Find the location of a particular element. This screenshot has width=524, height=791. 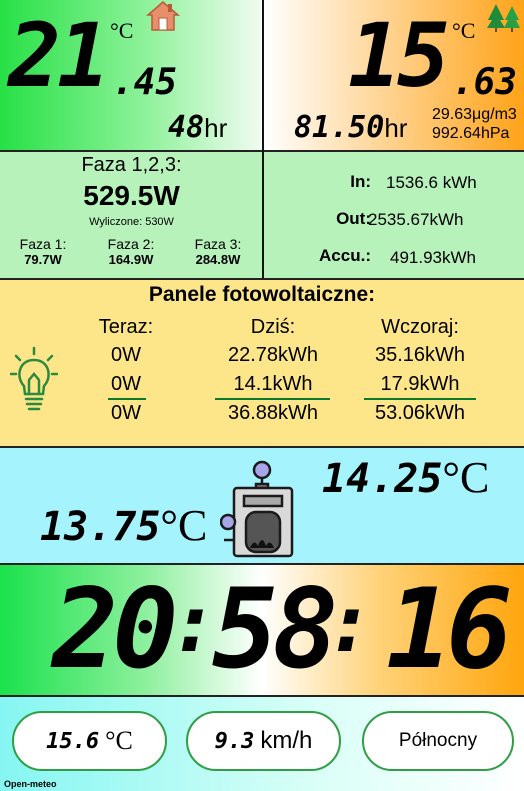

boiler-temp-bottom: 13.75°C is located at coordinates (123, 525).